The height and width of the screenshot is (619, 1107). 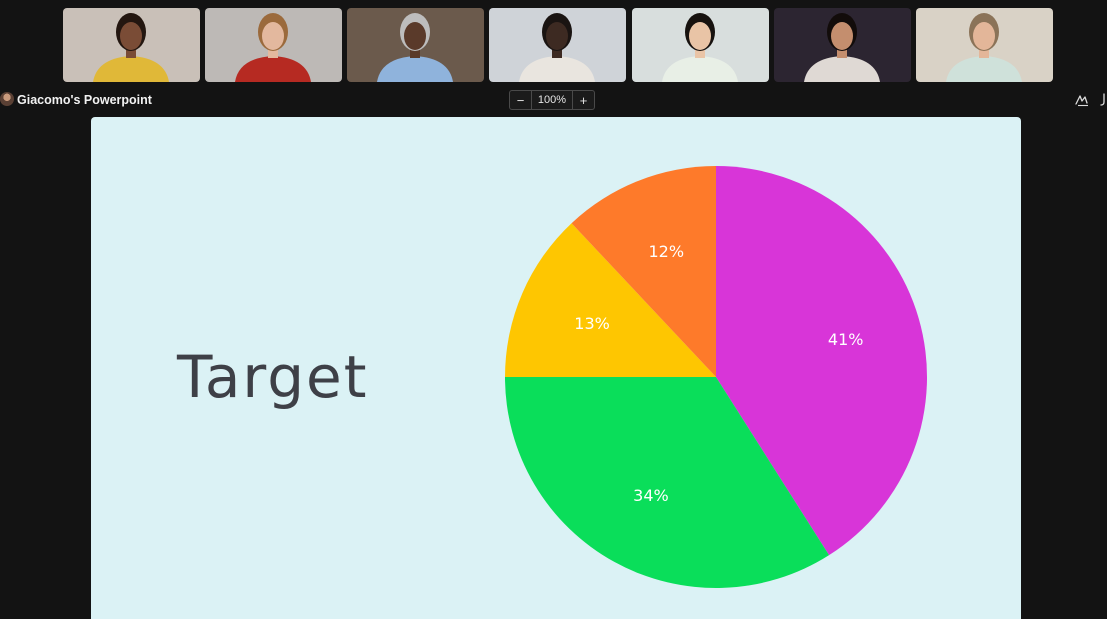 I want to click on zoom-level: 100%, so click(x=552, y=100).